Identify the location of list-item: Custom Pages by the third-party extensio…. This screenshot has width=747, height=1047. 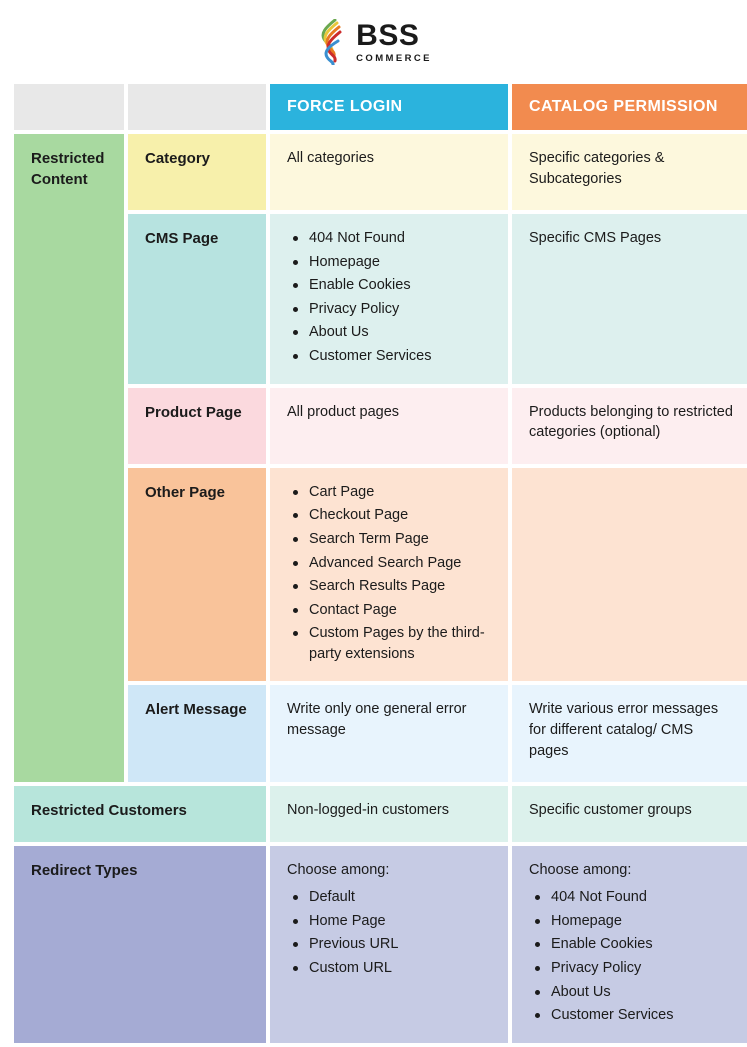
(389, 643).